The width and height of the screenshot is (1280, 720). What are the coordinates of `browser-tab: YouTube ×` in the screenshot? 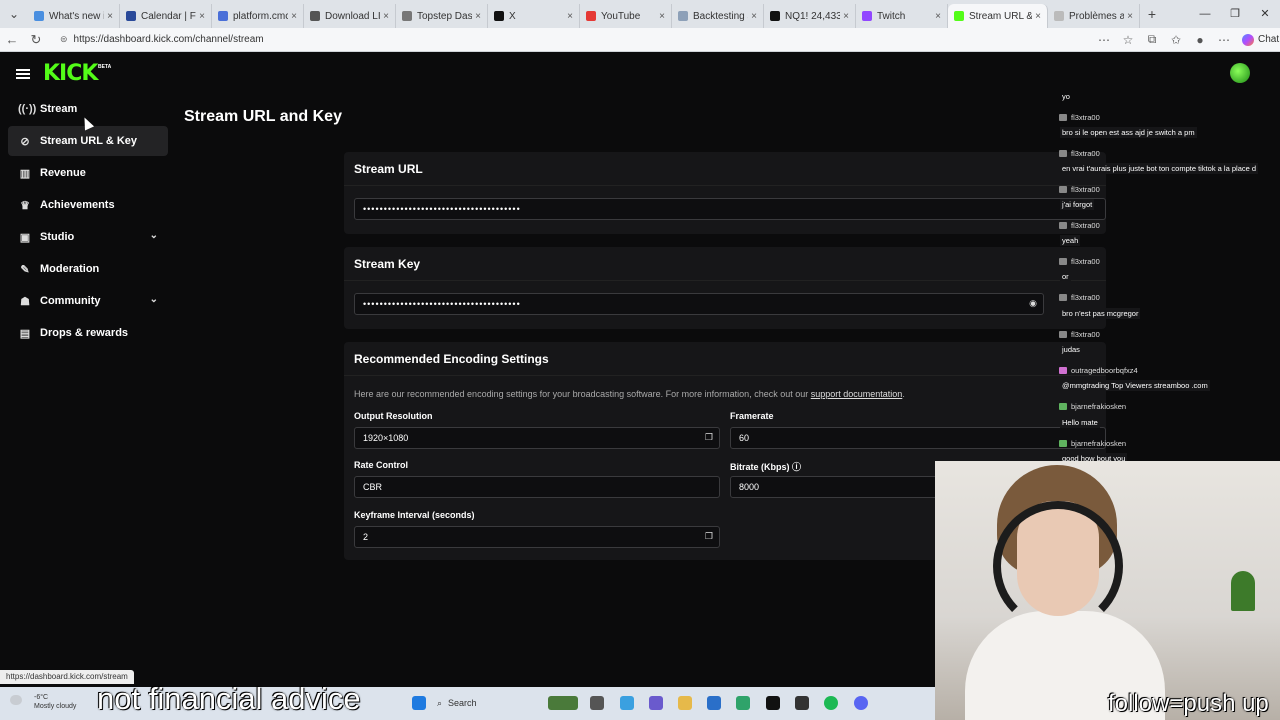 It's located at (626, 16).